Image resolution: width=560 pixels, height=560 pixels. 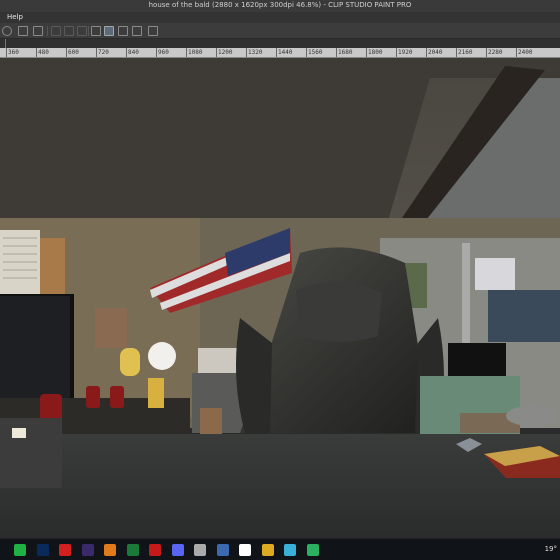 I want to click on ruler-label: 2280, so click(x=495, y=52).